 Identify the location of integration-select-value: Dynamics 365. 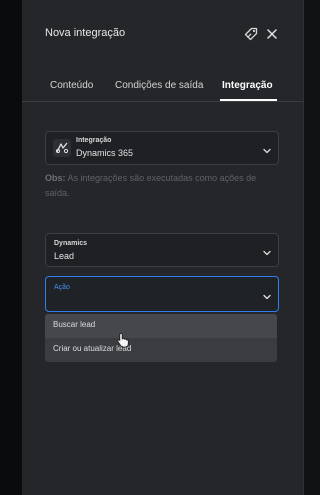
(105, 153).